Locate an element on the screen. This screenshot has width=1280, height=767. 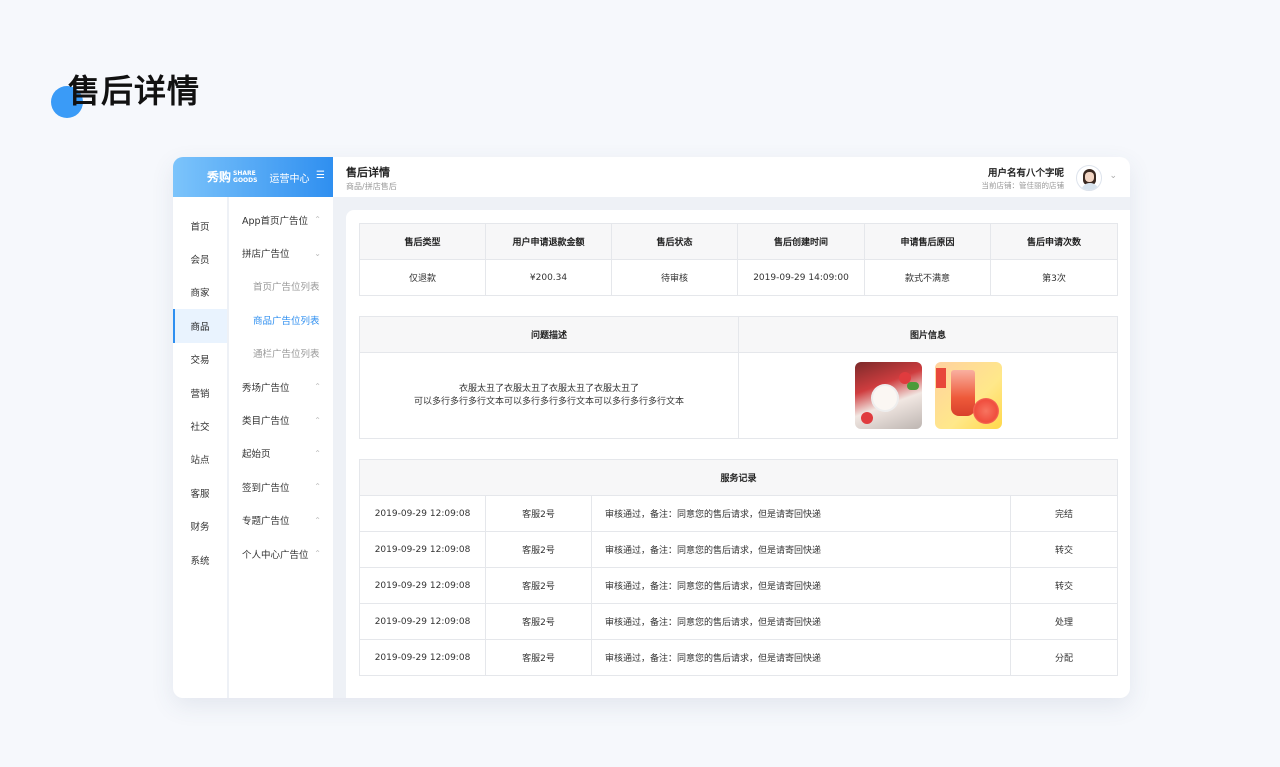
subnav-item-label: App首页广告位 is located at coordinates (275, 221).